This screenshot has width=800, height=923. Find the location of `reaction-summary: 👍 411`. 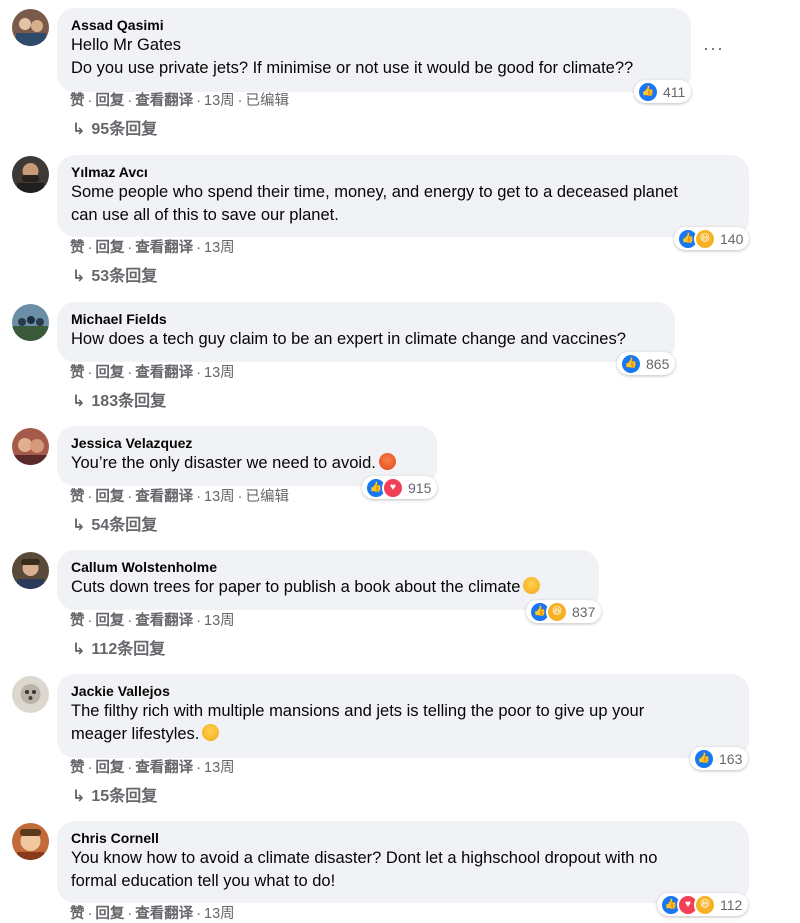

reaction-summary: 👍 411 is located at coordinates (663, 91).